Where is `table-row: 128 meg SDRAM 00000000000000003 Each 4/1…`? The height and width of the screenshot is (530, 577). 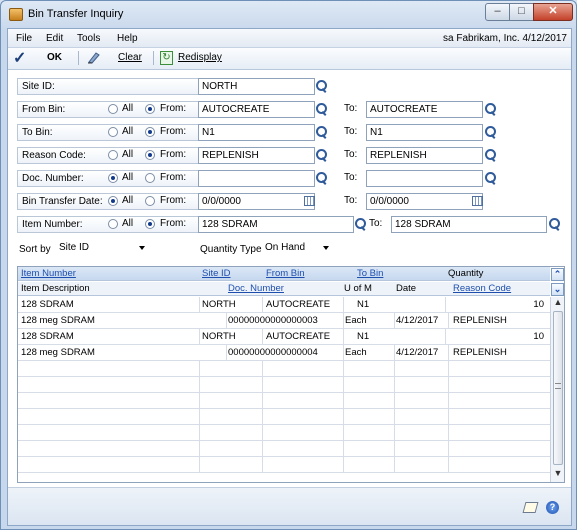 table-row: 128 meg SDRAM 00000000000000003 Each 4/1… is located at coordinates (284, 321).